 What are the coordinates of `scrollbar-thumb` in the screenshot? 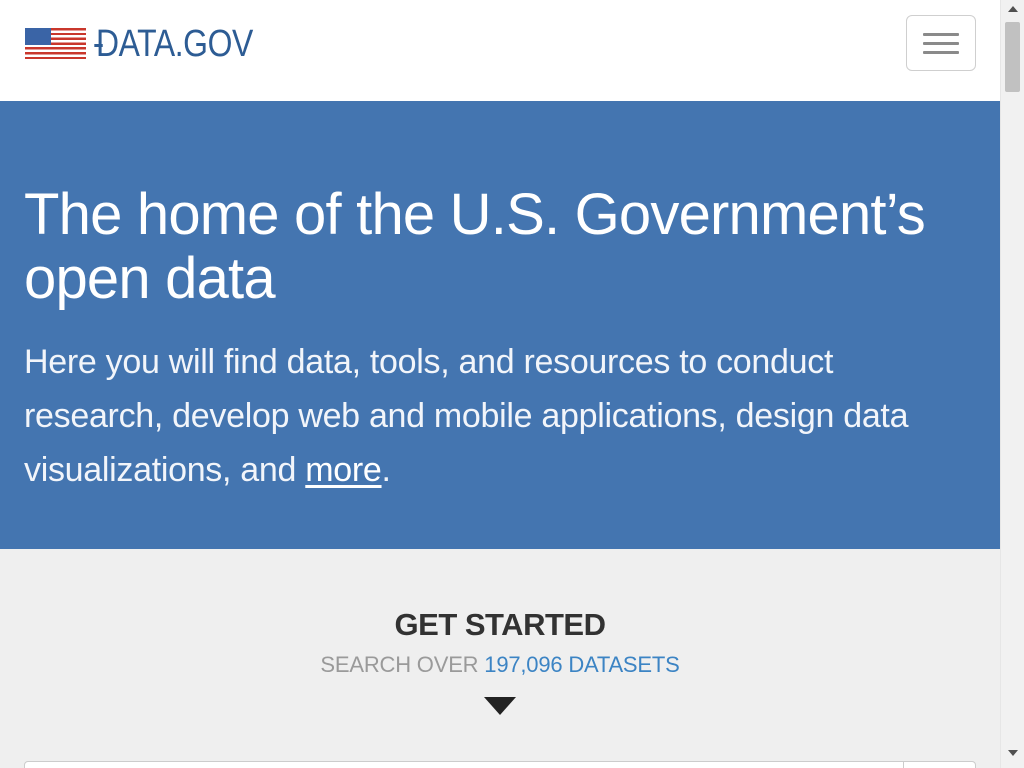 It's located at (1012, 57).